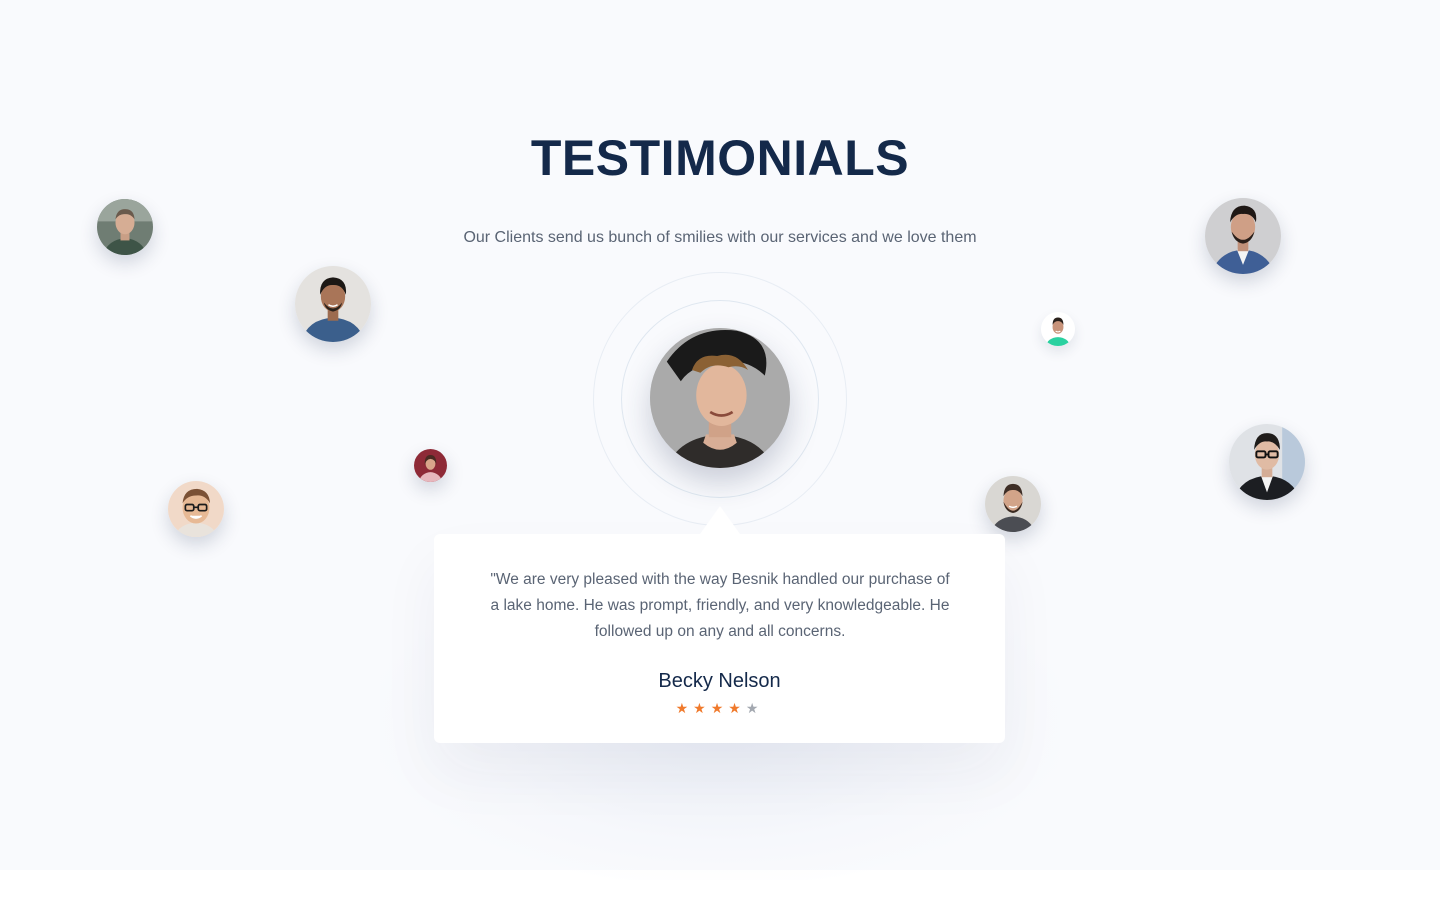 Image resolution: width=1440 pixels, height=918 pixels. What do you see at coordinates (720, 158) in the screenshot?
I see `section-title: TESTIMONIALS` at bounding box center [720, 158].